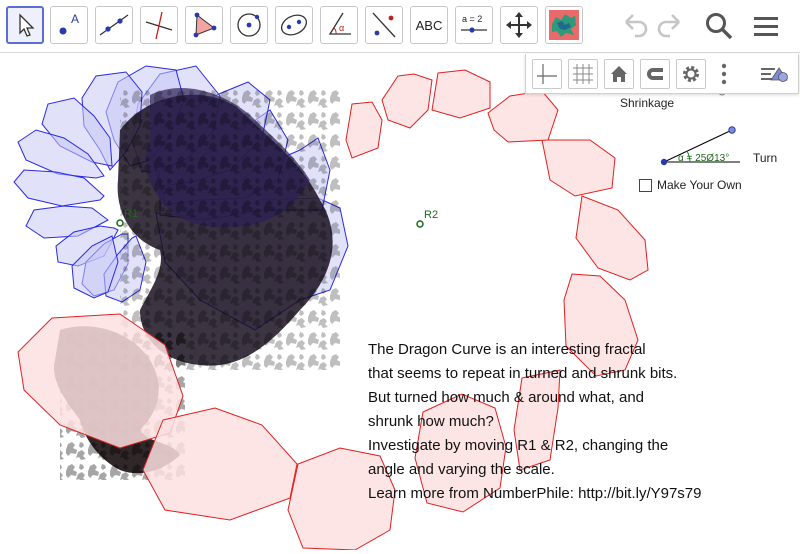 The image size is (800, 554). What do you see at coordinates (668, 26) in the screenshot?
I see `redo-icon` at bounding box center [668, 26].